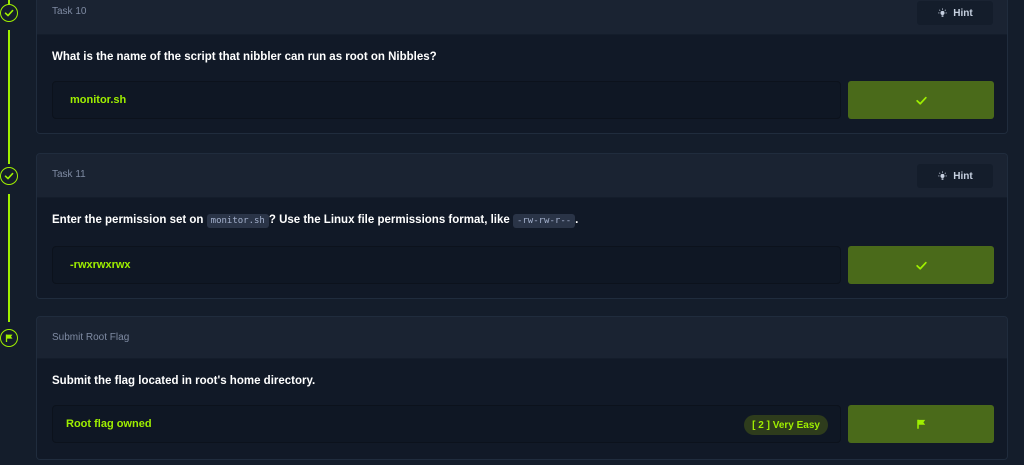 This screenshot has width=1024, height=465. What do you see at coordinates (9, 13) in the screenshot?
I see `task-10-status-check-icon` at bounding box center [9, 13].